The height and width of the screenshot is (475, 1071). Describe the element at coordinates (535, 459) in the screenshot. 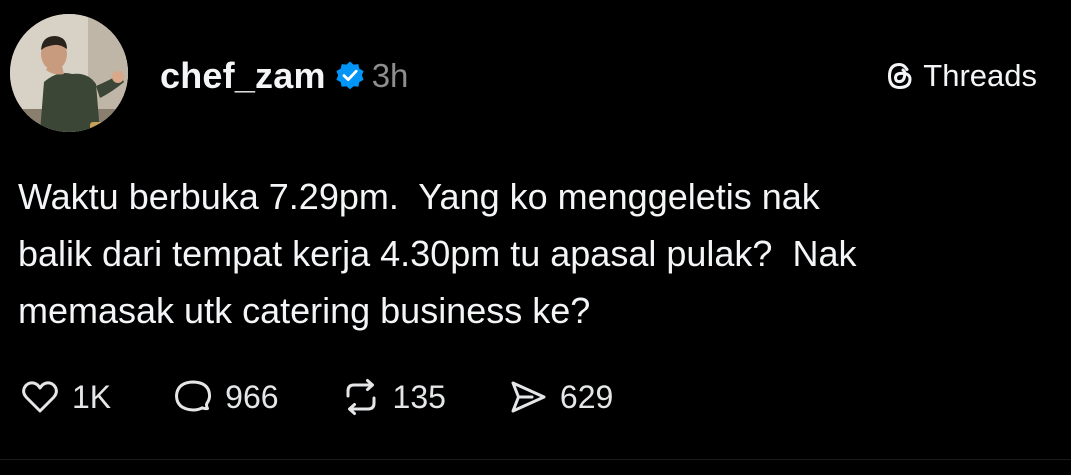

I see `divider` at that location.